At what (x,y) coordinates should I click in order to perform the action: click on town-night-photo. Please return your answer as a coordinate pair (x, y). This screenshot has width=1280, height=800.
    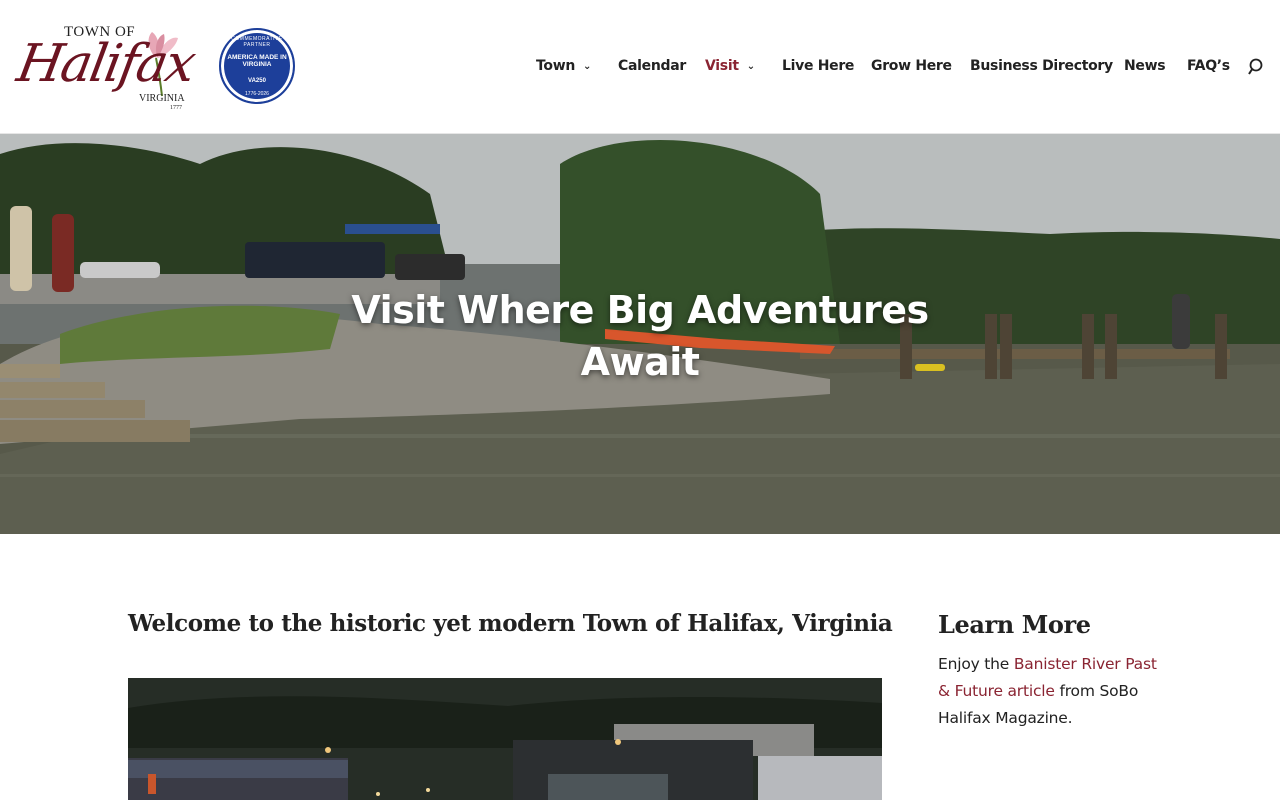
    Looking at the image, I should click on (505, 739).